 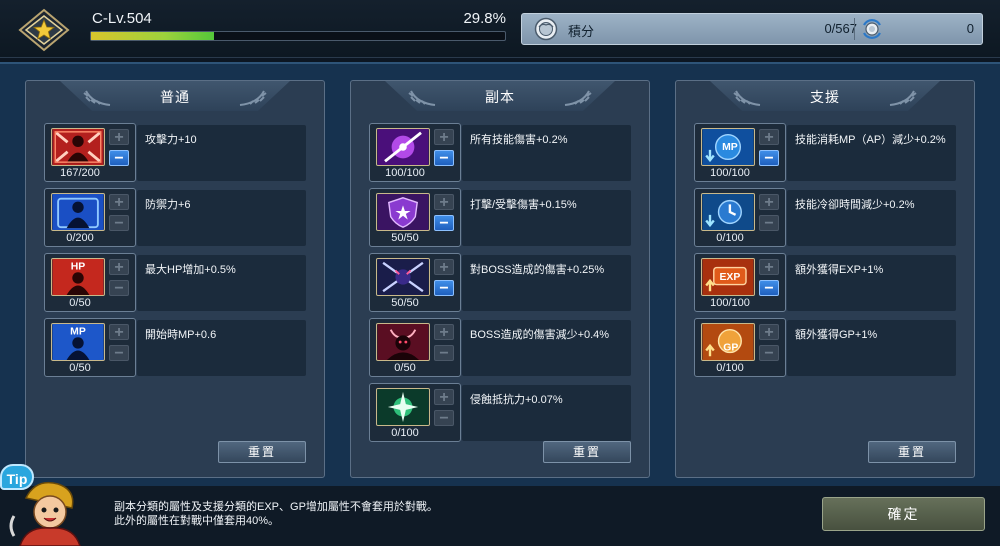 What do you see at coordinates (298, 36) in the screenshot?
I see `exp-progress-bar` at bounding box center [298, 36].